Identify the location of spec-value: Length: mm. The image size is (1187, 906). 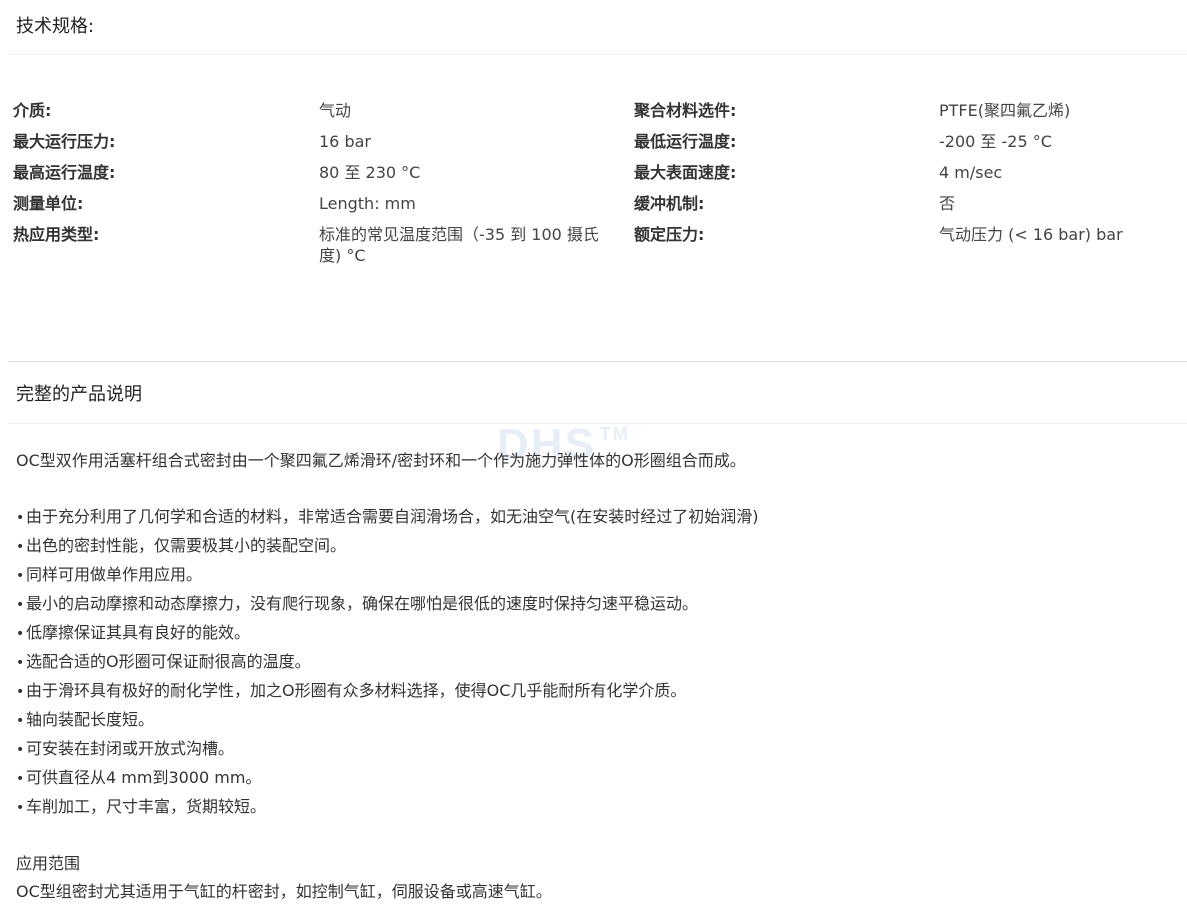
(367, 203).